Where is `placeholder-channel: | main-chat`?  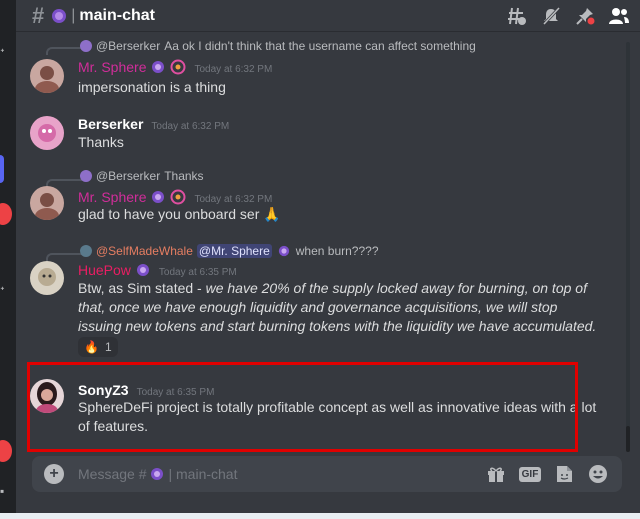 placeholder-channel: | main-chat is located at coordinates (203, 474).